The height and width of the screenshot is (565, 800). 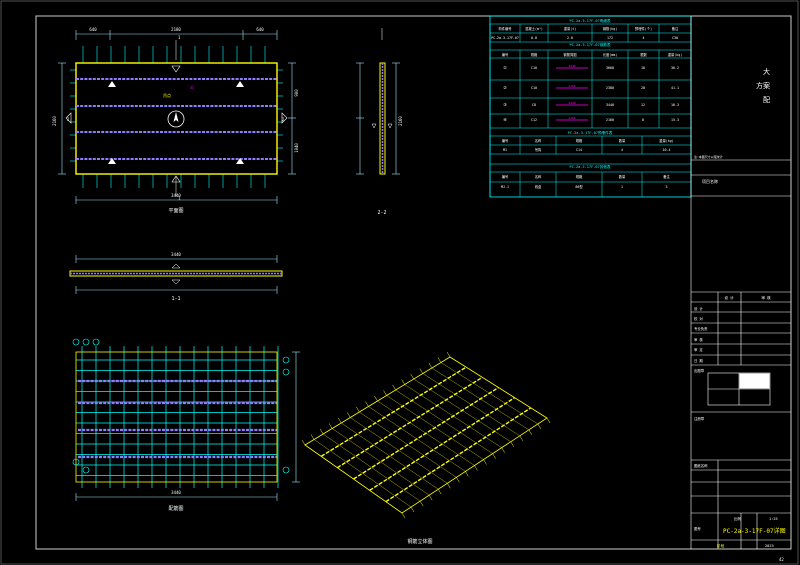 What do you see at coordinates (769, 546) in the screenshot?
I see `sheet-no: 2023` at bounding box center [769, 546].